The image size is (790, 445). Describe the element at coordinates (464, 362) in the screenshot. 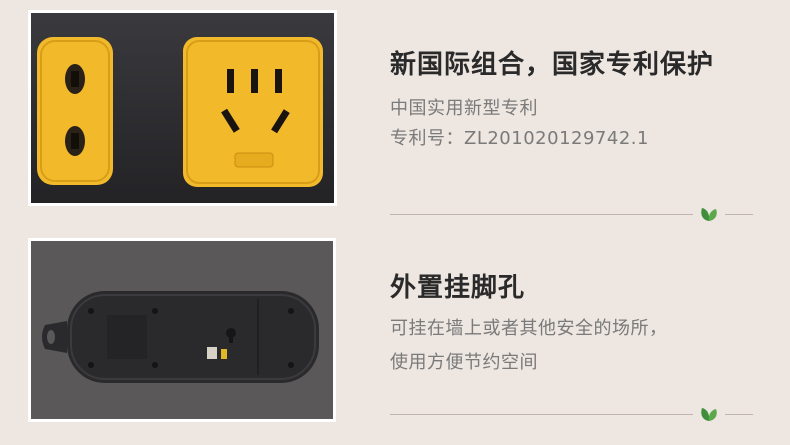

I see `section2-line2: 使用方便节约空间` at that location.